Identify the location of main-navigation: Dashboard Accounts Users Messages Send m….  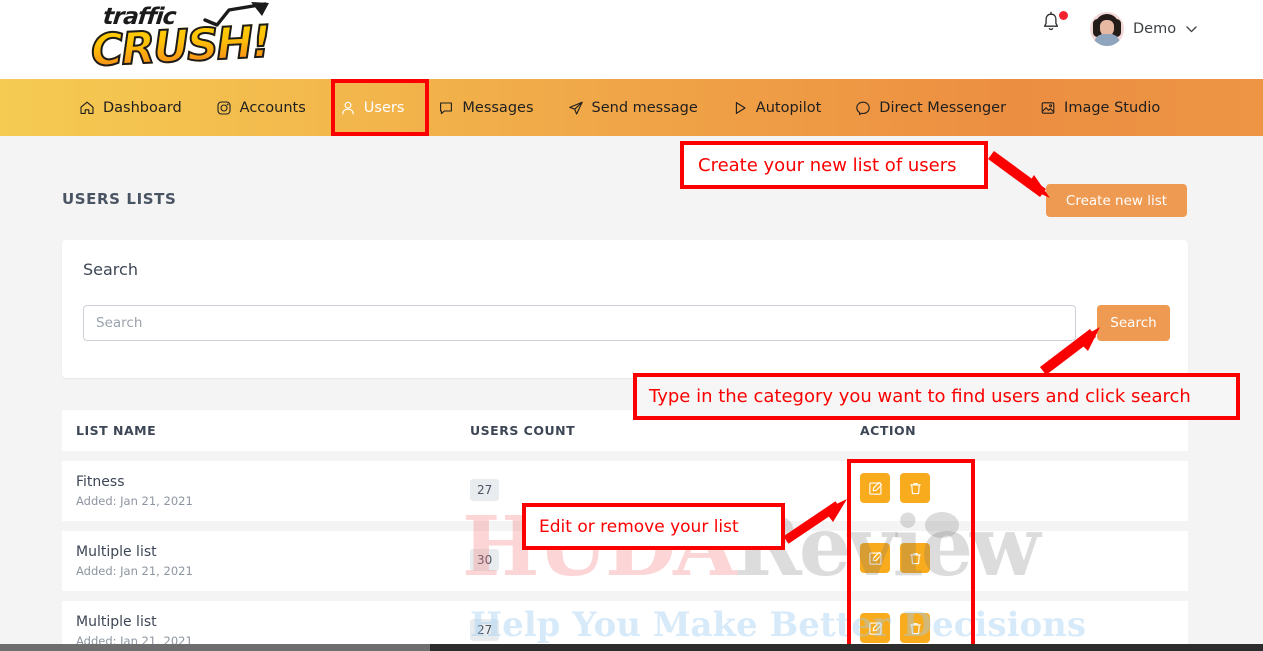
(631, 107).